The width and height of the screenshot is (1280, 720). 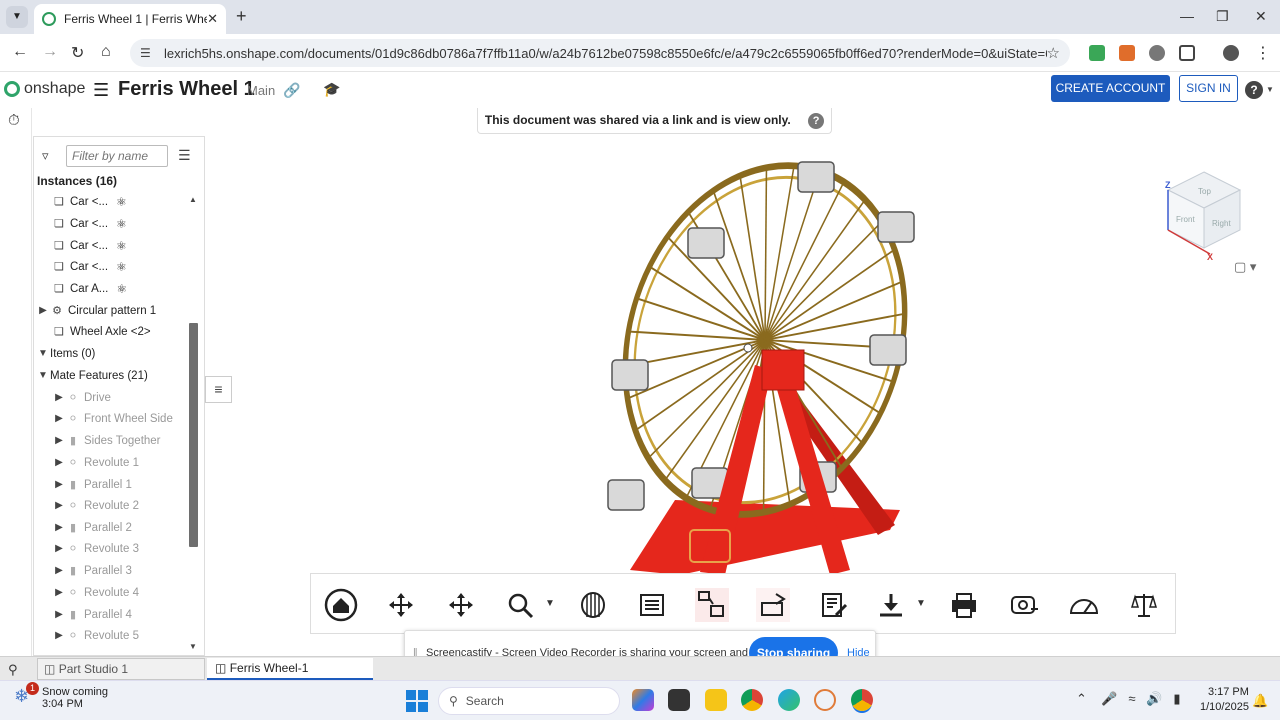 I want to click on extension-grey-icon, so click(x=1157, y=53).